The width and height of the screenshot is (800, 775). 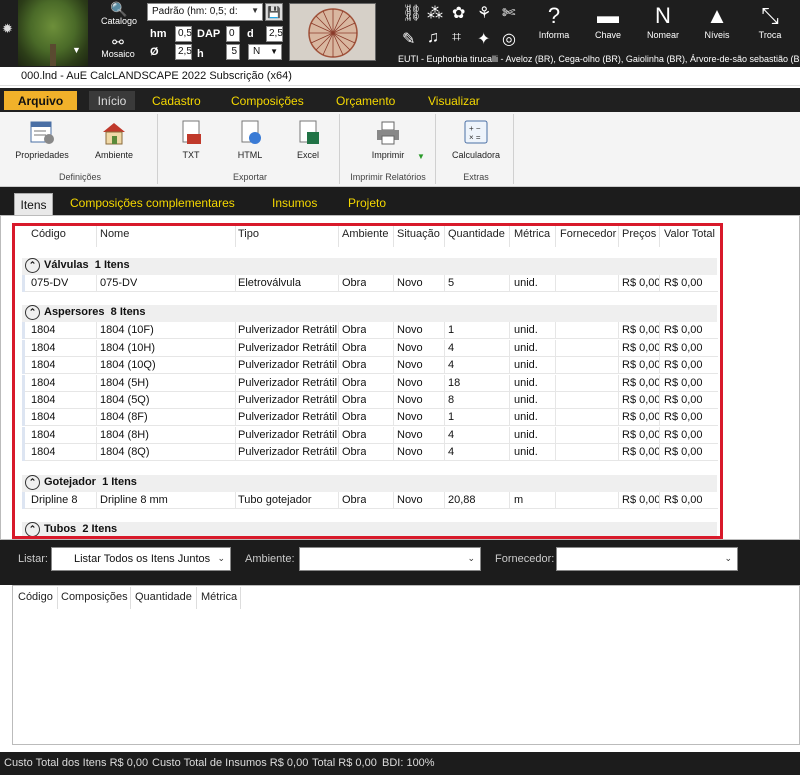 I want to click on d-label: d, so click(x=250, y=34).